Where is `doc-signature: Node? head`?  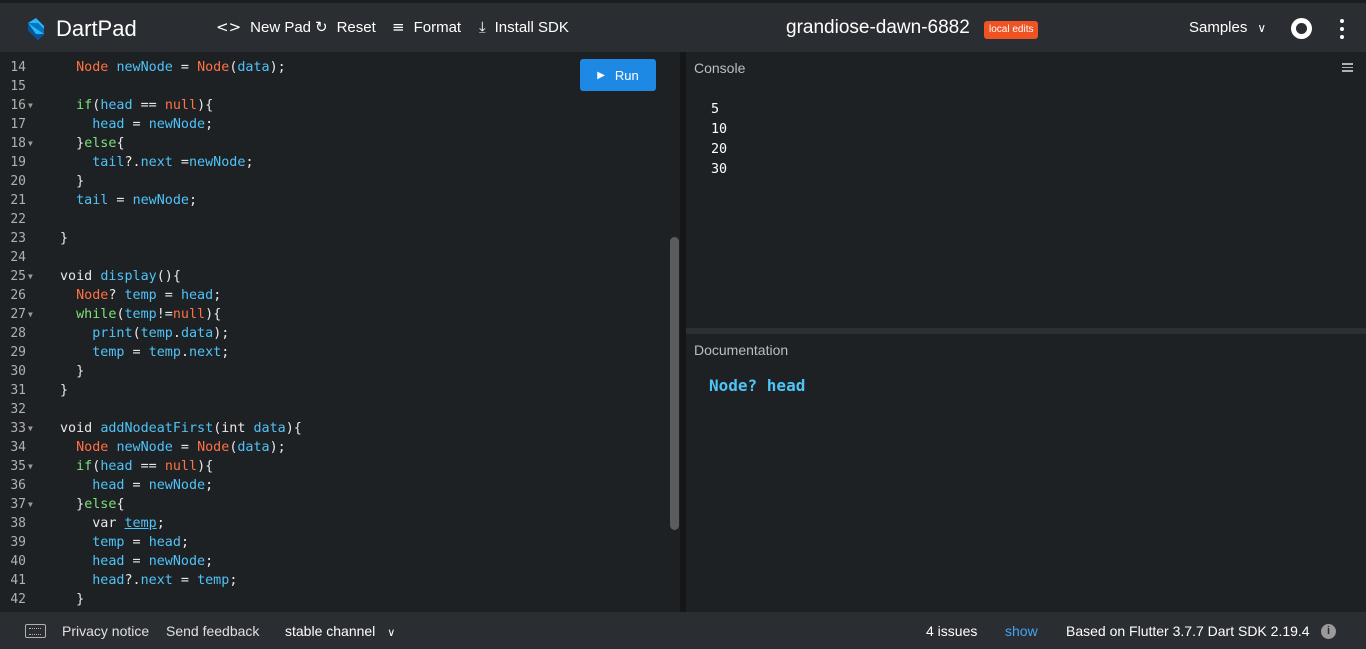
doc-signature: Node? head is located at coordinates (757, 385).